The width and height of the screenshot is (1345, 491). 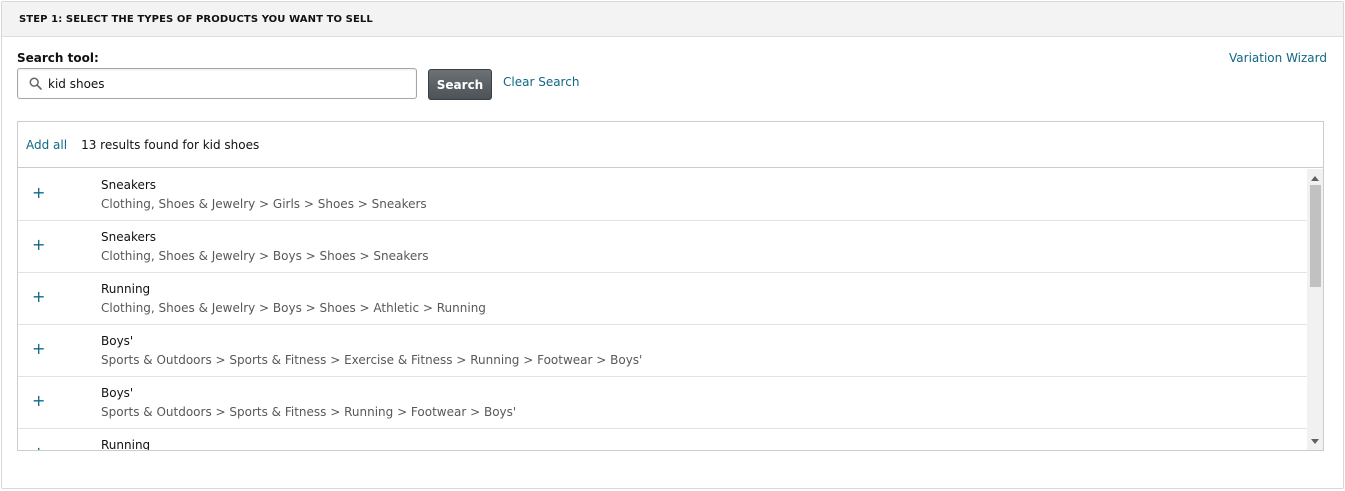 I want to click on results-count: 13 results found for kid shoes, so click(x=170, y=144).